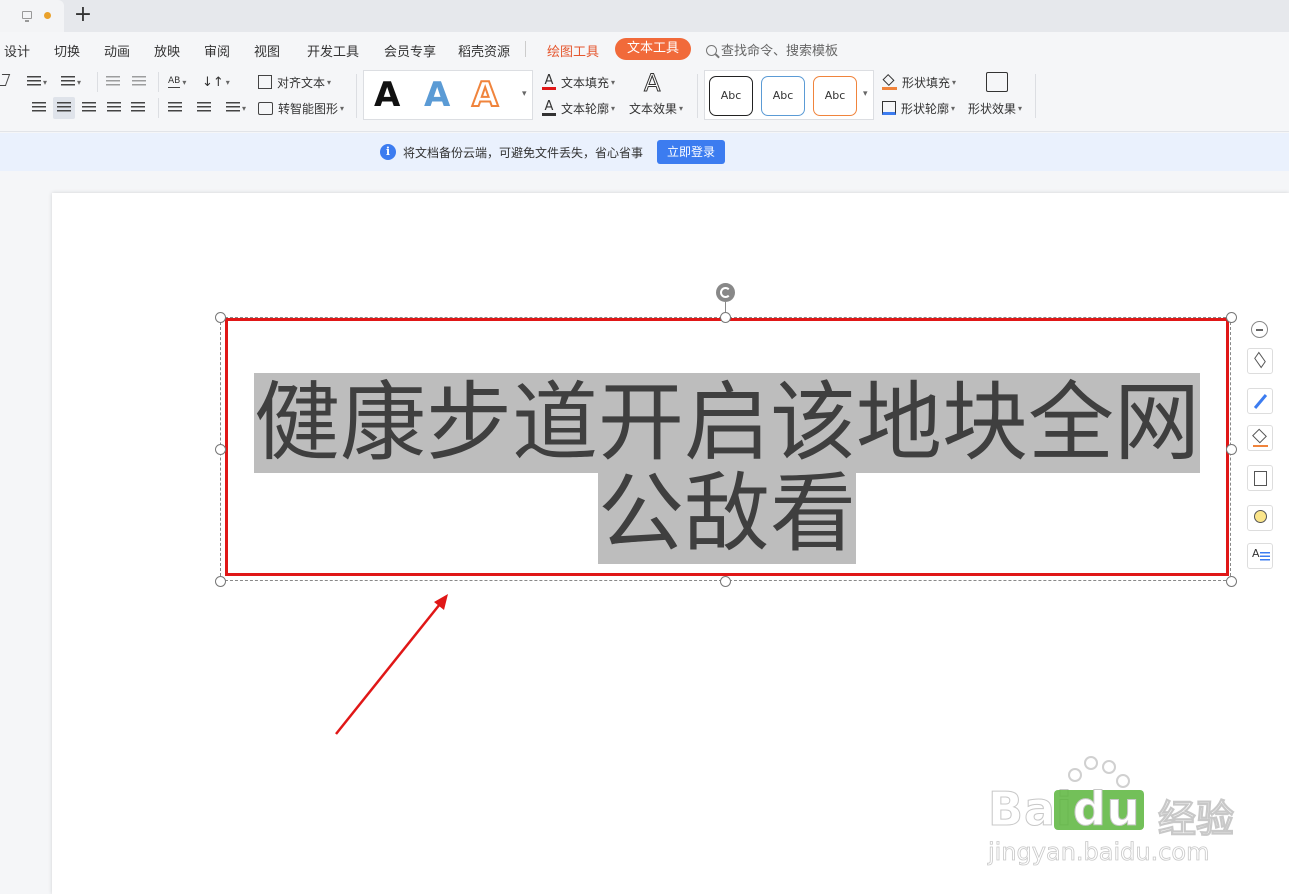 The width and height of the screenshot is (1289, 894). What do you see at coordinates (204, 108) in the screenshot?
I see `paragraph-spacing-button` at bounding box center [204, 108].